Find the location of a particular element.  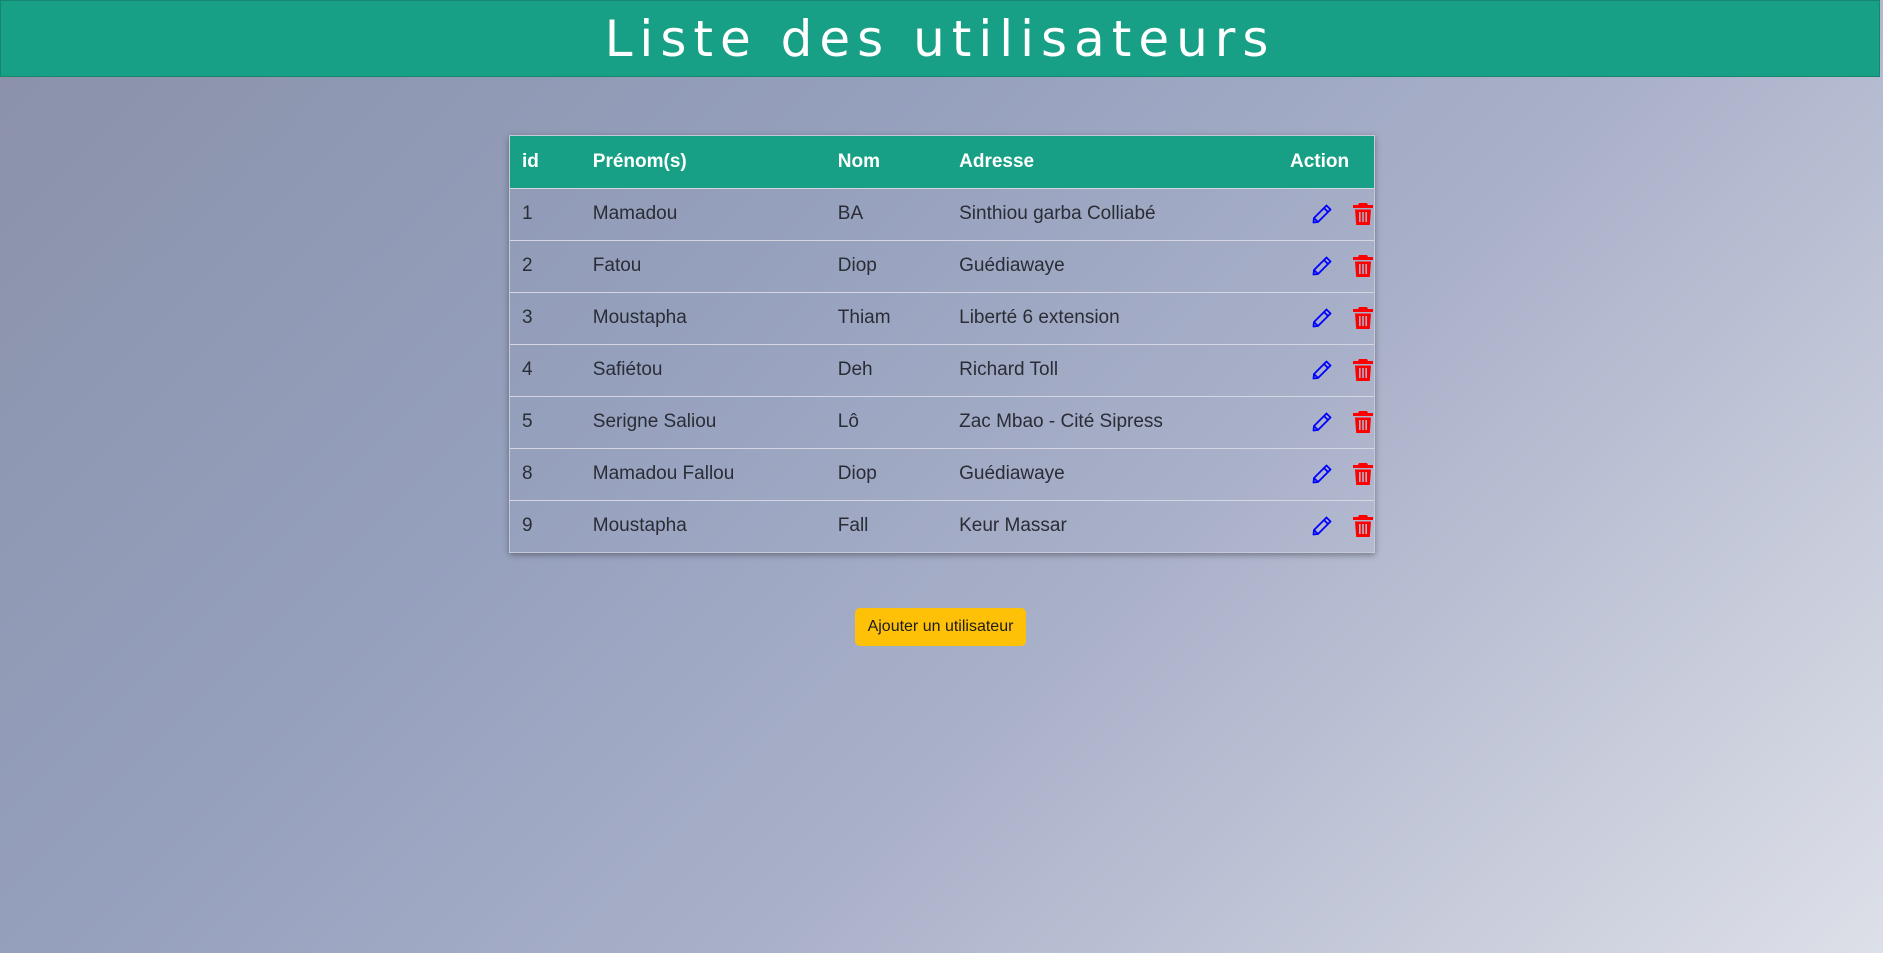

cell-adresse: Sinthiou garba Colliabé is located at coordinates (1057, 213).